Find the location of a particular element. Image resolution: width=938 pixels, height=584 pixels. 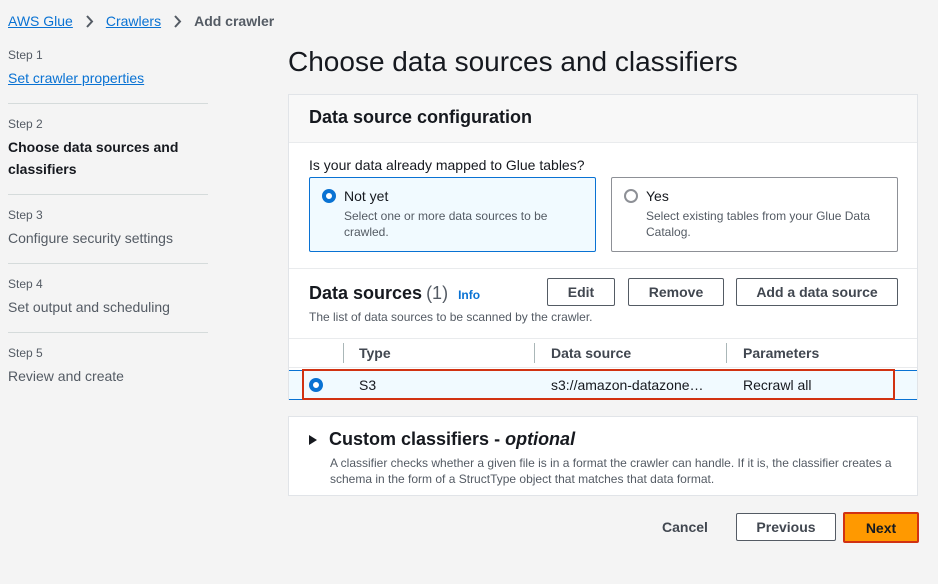

data-sources-title: Data sources is located at coordinates (366, 293).